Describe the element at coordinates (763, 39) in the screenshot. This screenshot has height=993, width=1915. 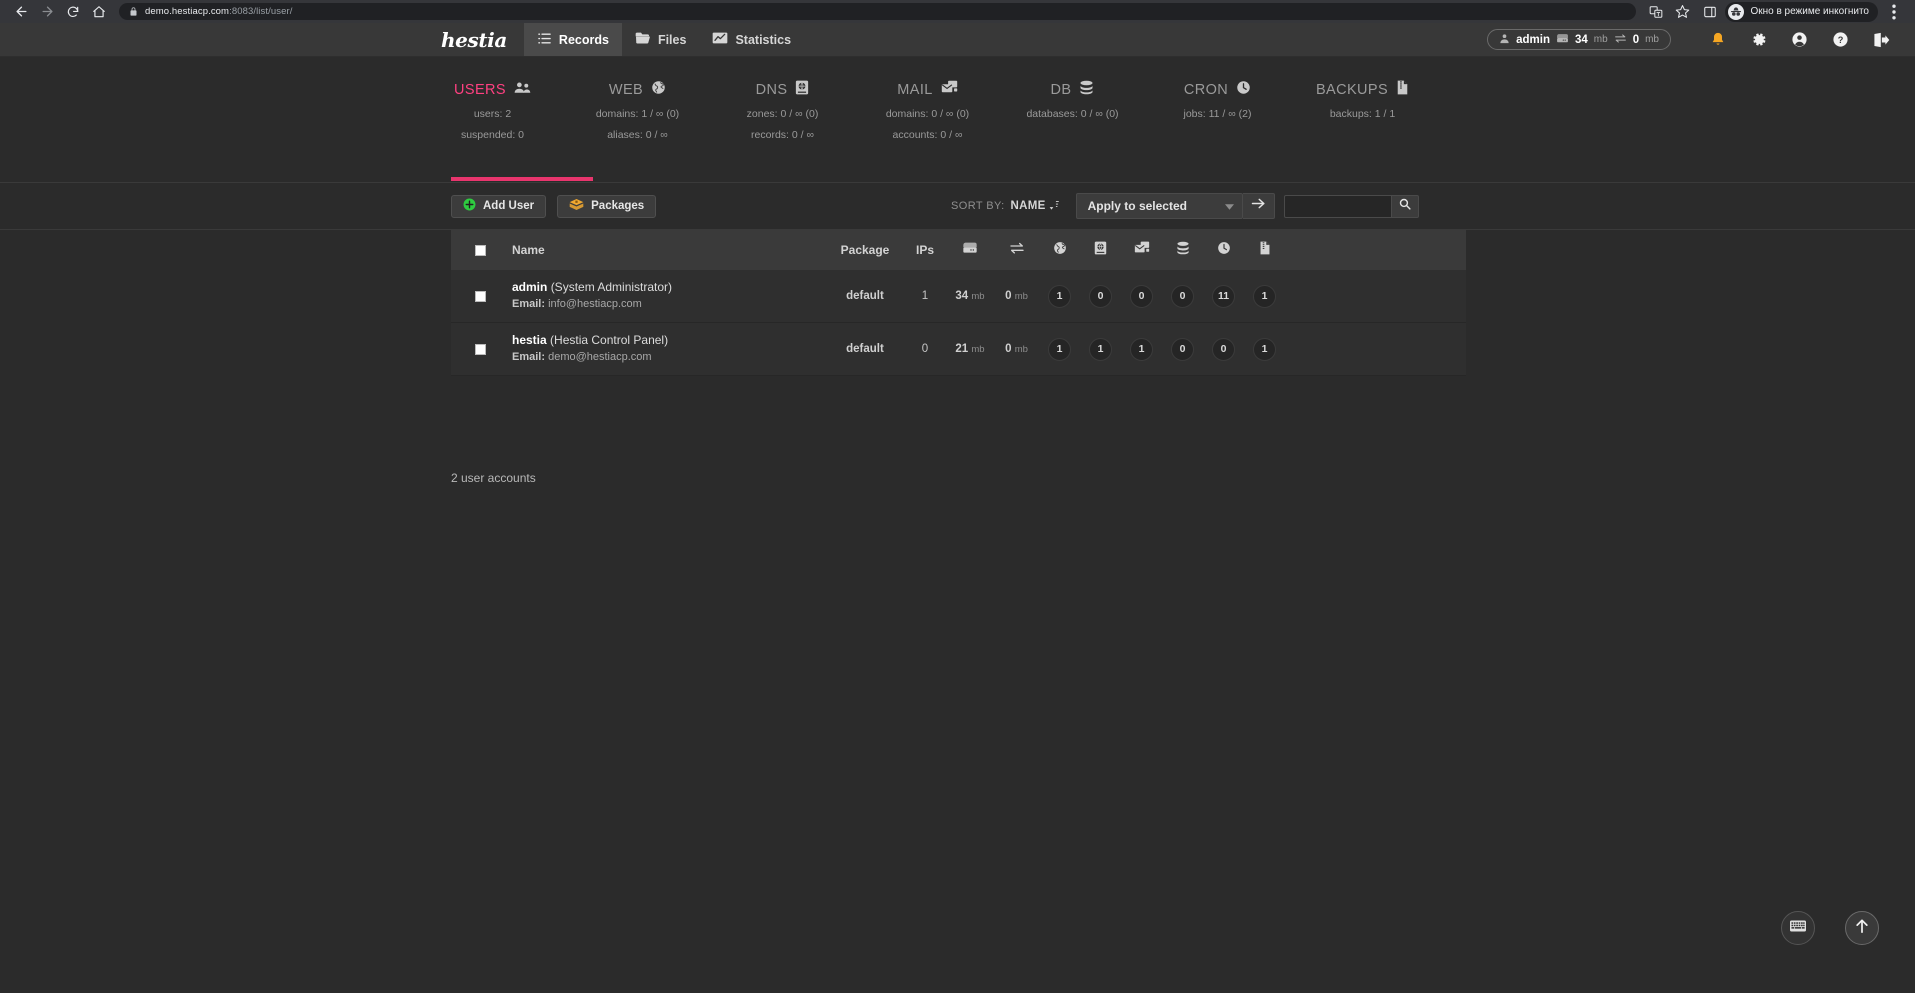
I see `menu-item-label: Statistics` at that location.